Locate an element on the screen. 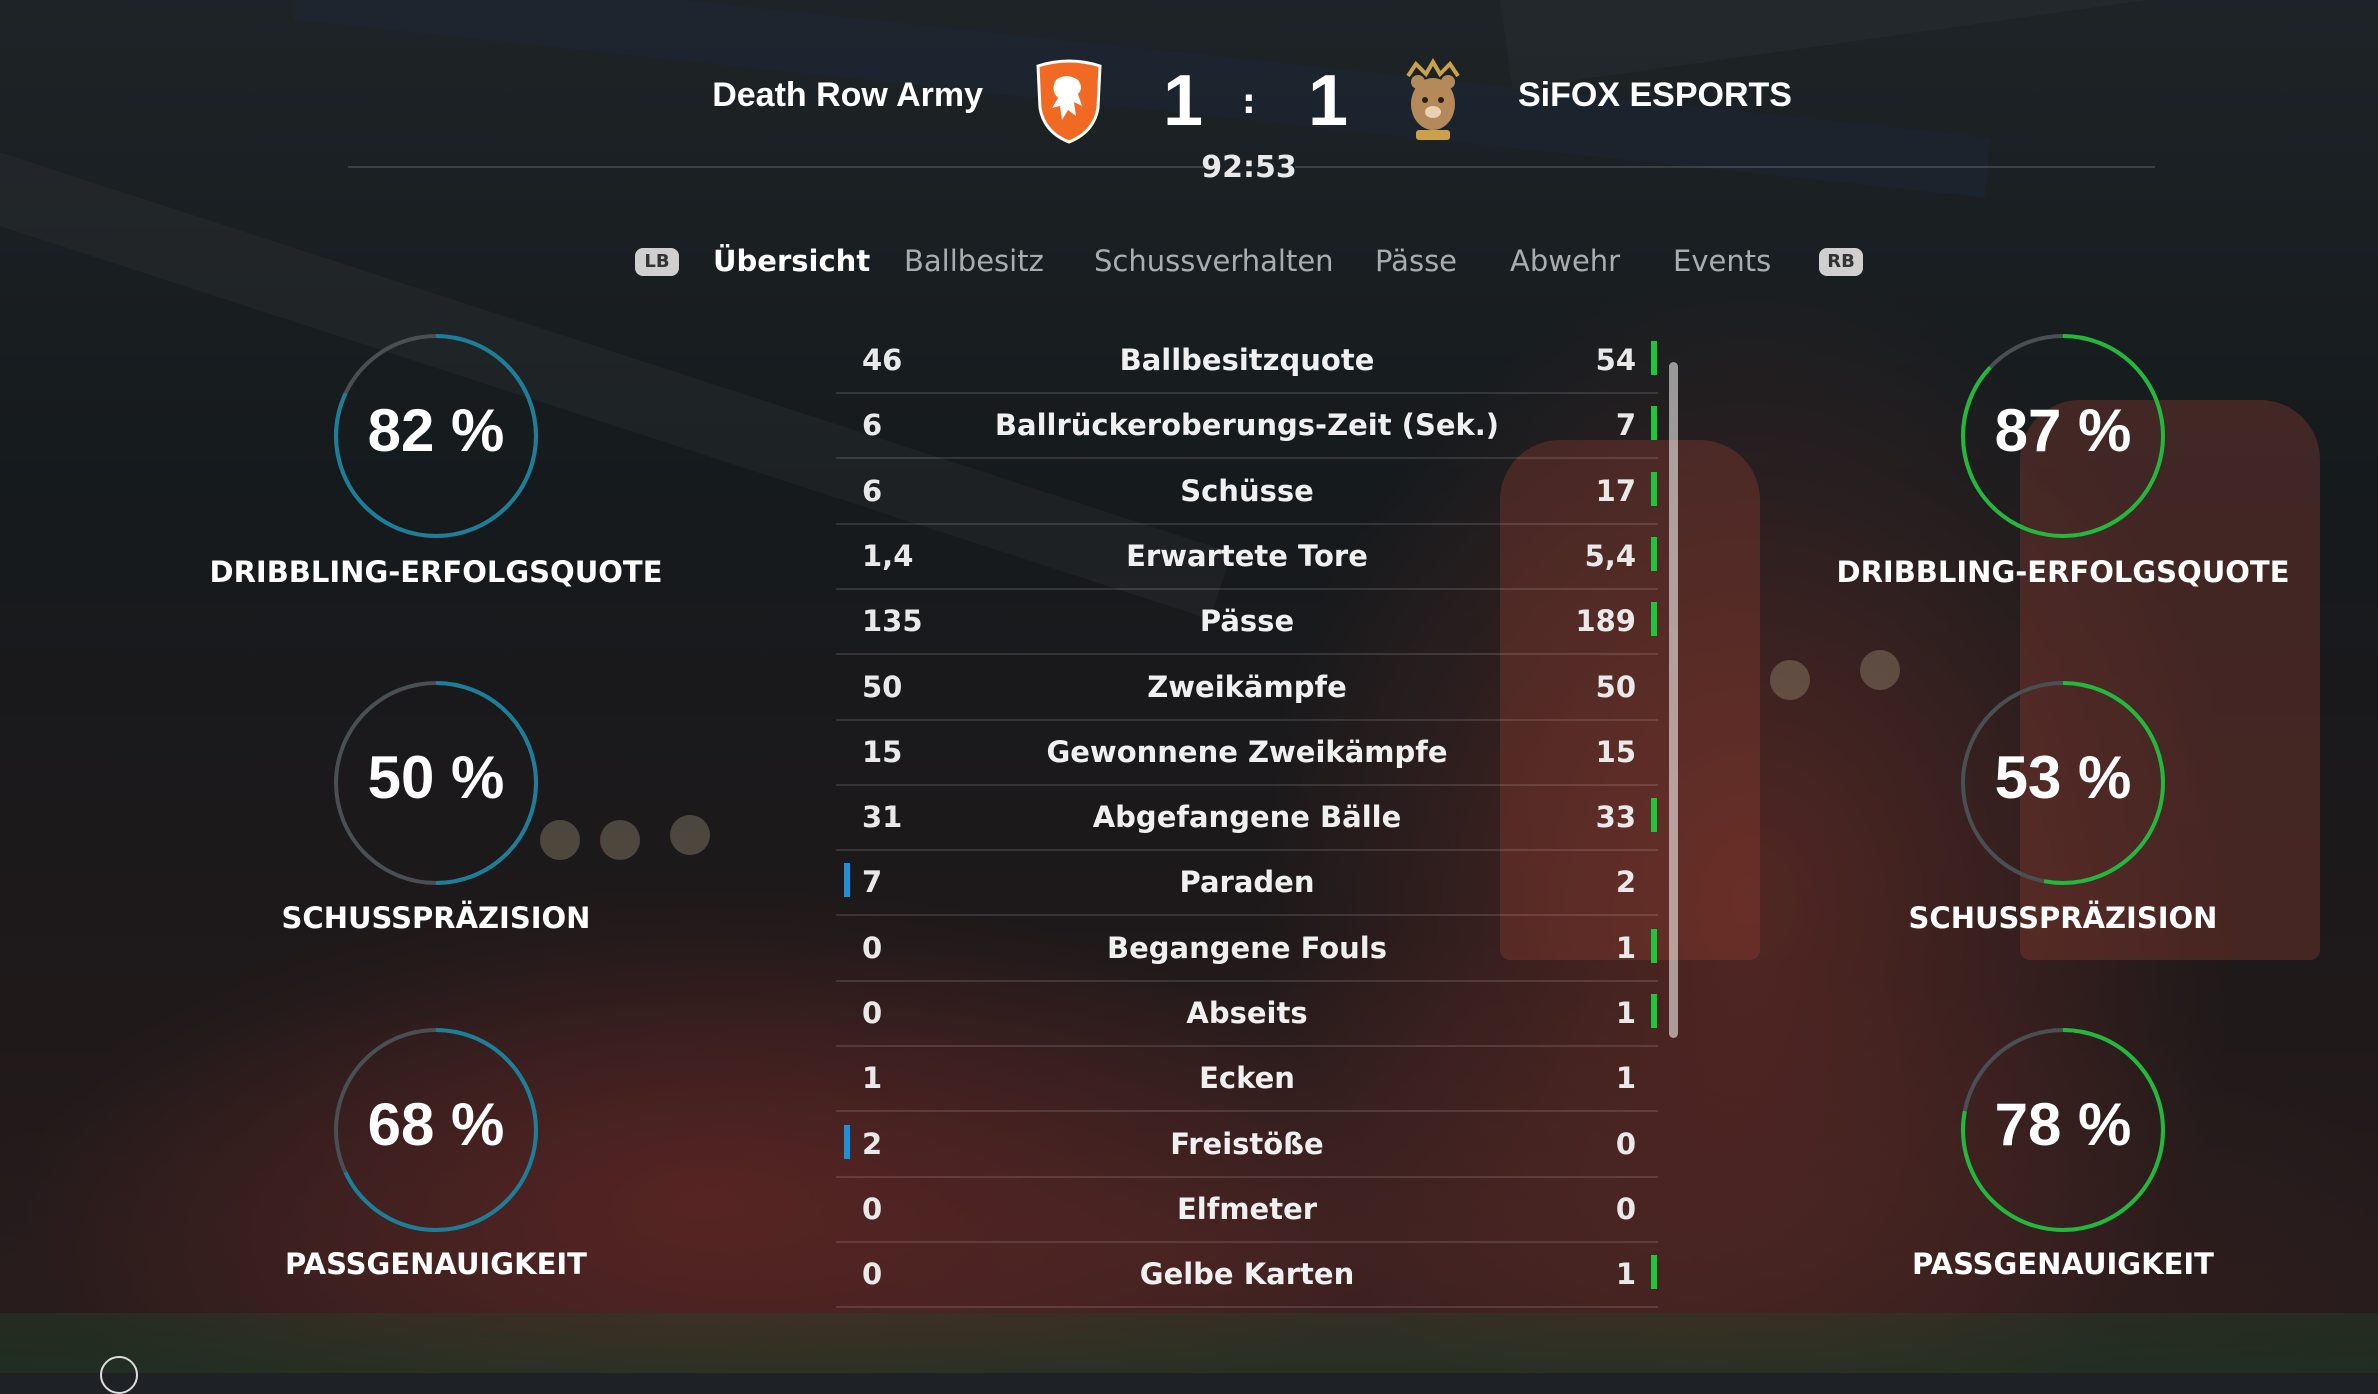  stat-row: 6 Schüsse 17 is located at coordinates (1247, 491).